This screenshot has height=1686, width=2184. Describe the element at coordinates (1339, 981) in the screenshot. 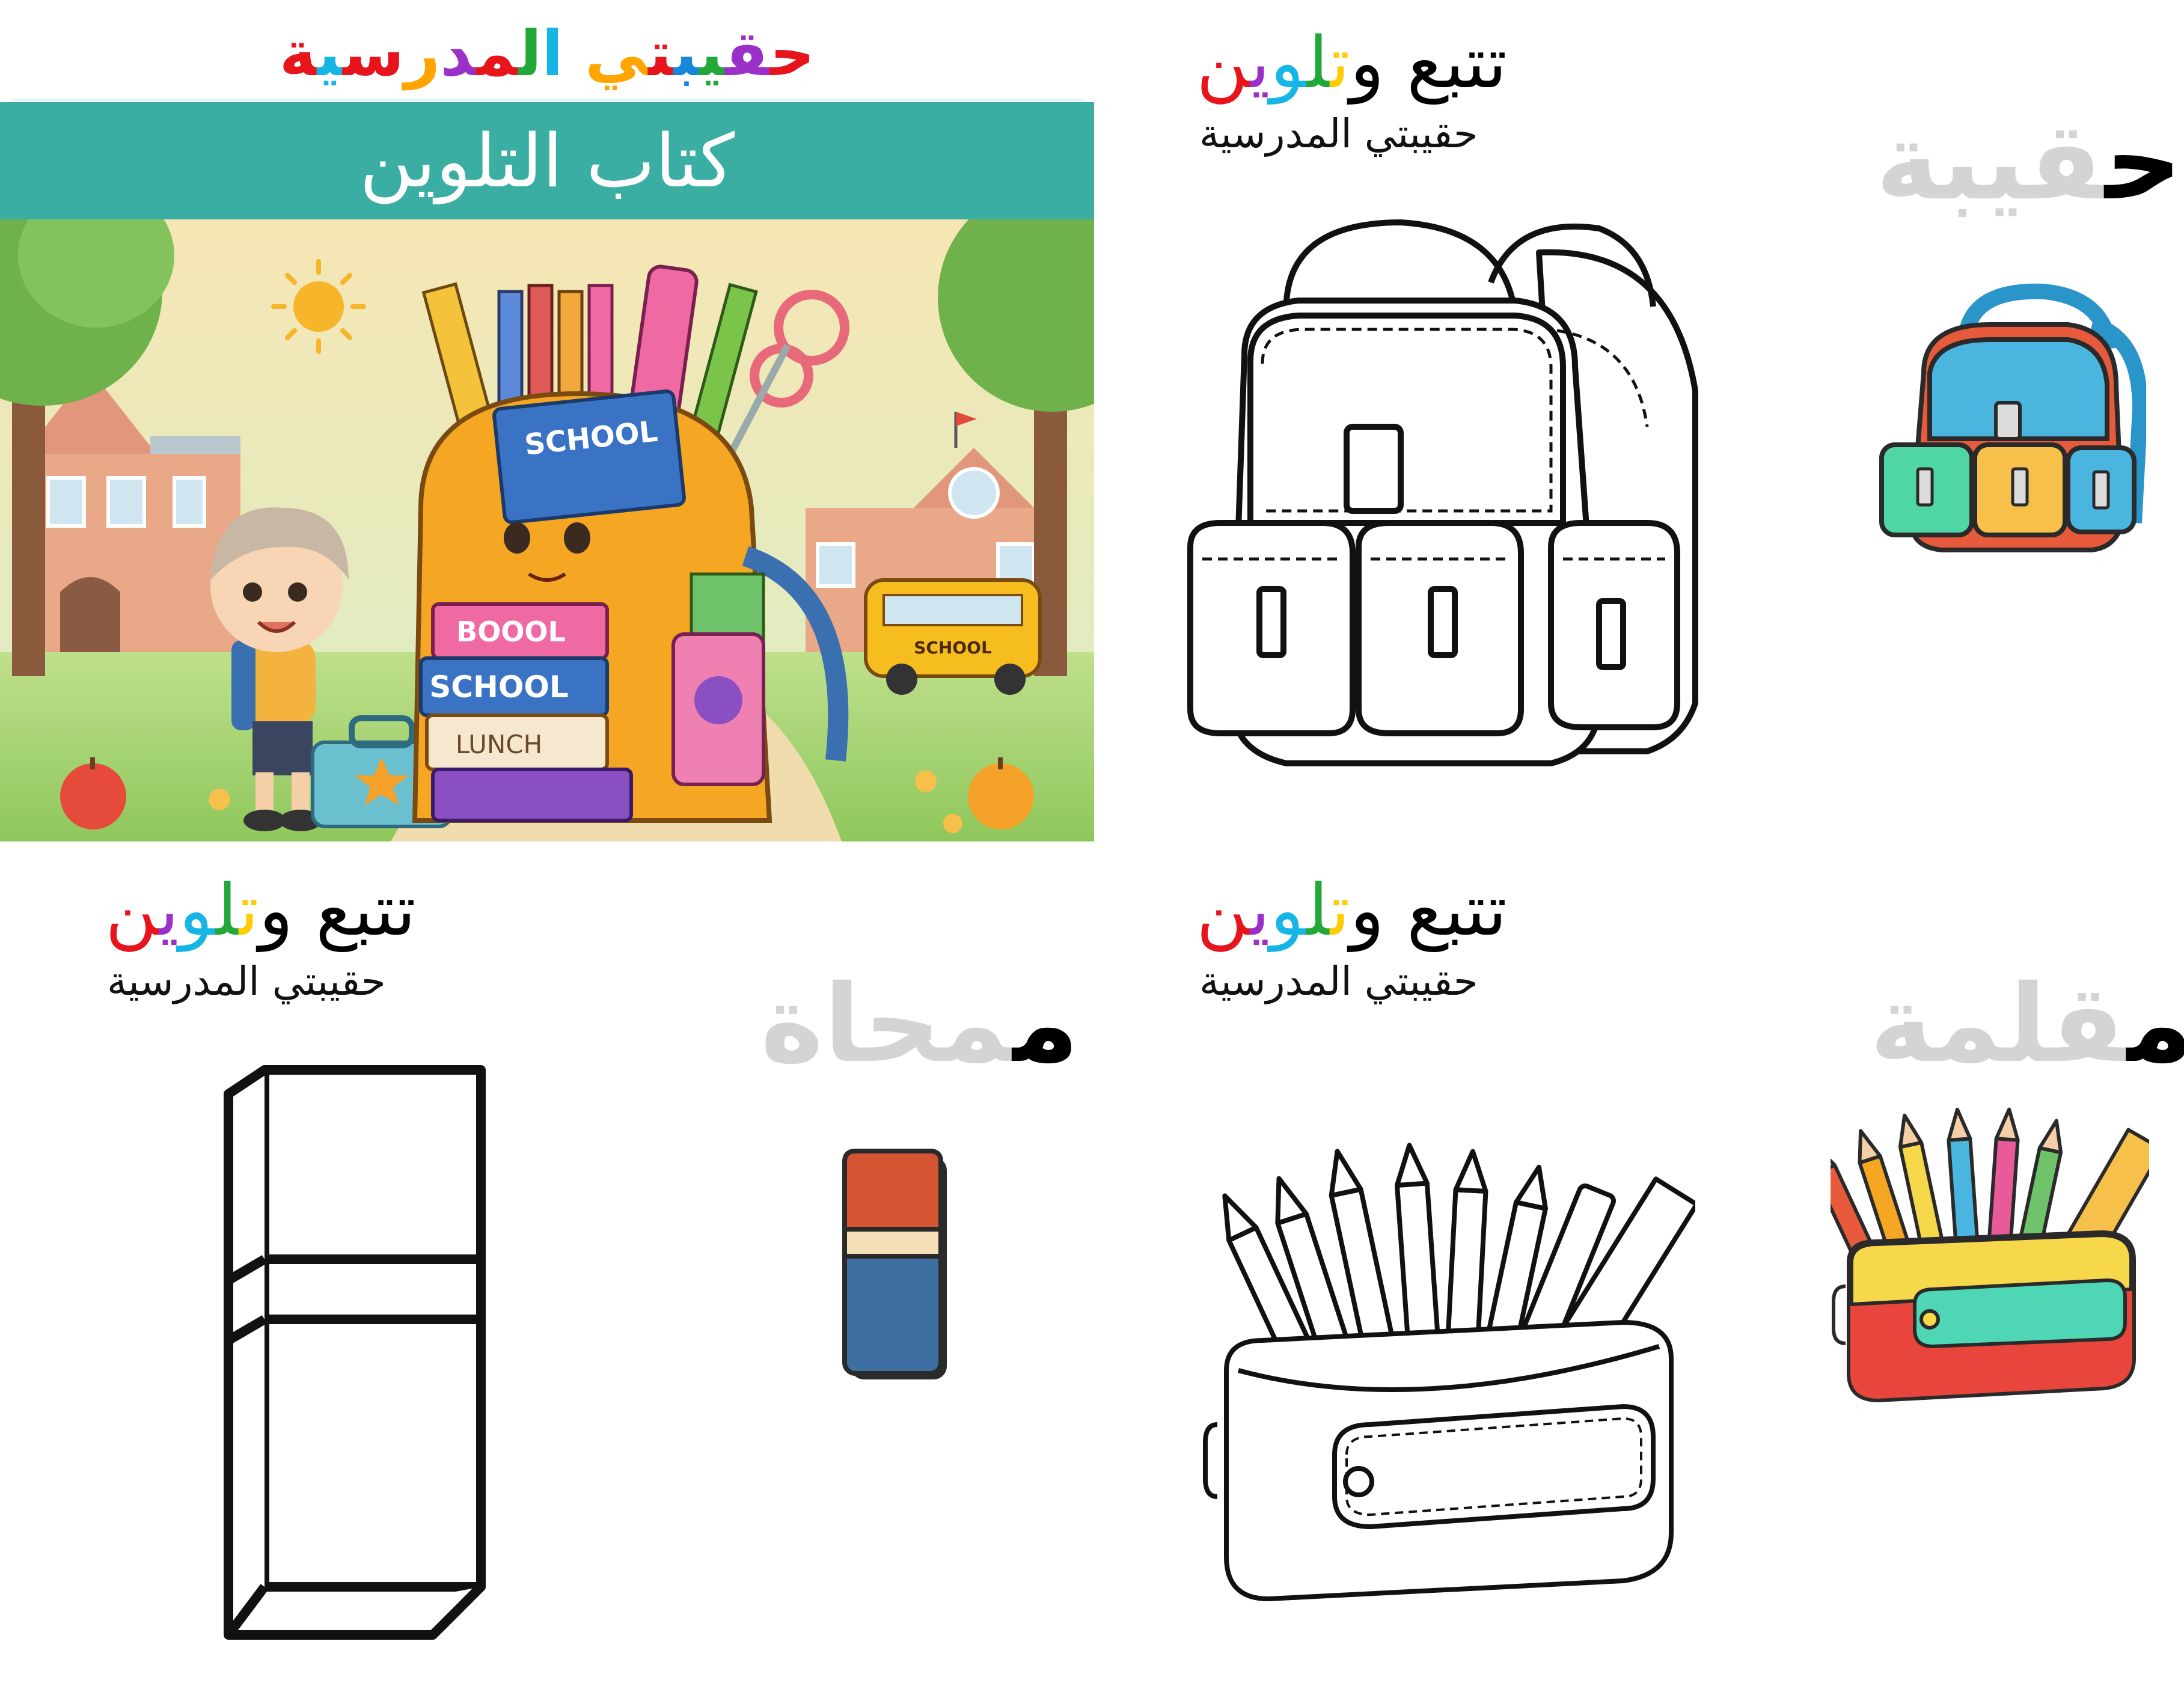

I see `worksheet-pencil-case-subheading: حقيبتي المدرسية` at that location.